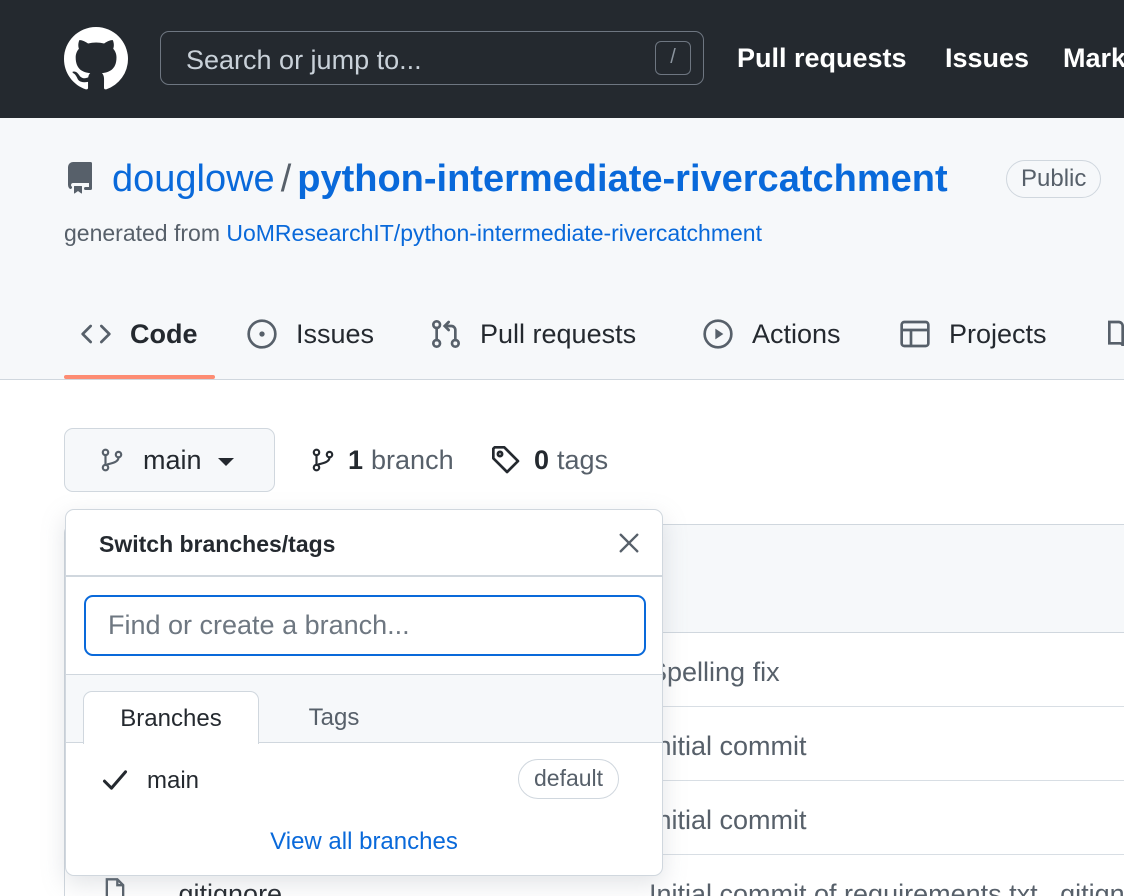 The width and height of the screenshot is (1124, 896). I want to click on tab-issues-label: Issues, so click(335, 333).